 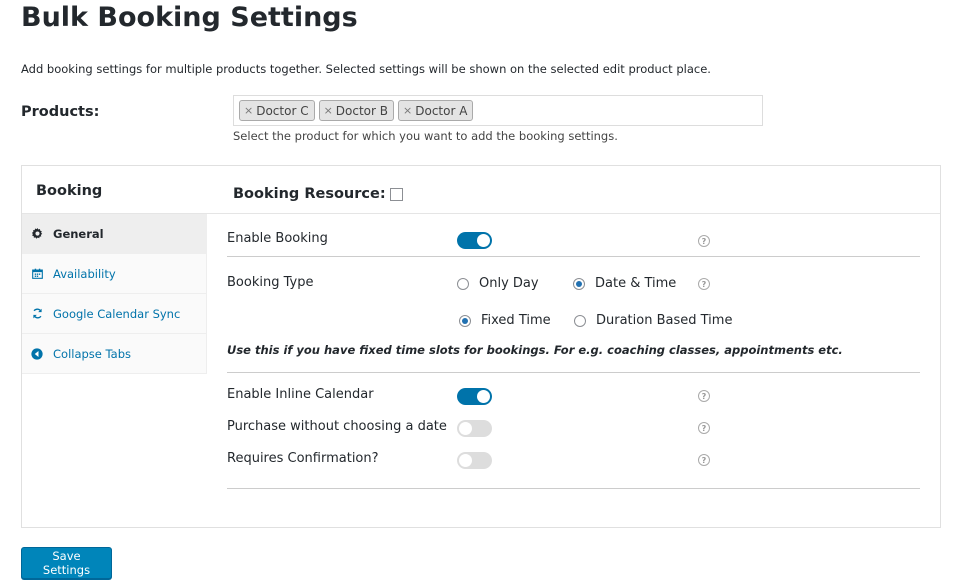 What do you see at coordinates (636, 283) in the screenshot?
I see `radio-label: Date & Time` at bounding box center [636, 283].